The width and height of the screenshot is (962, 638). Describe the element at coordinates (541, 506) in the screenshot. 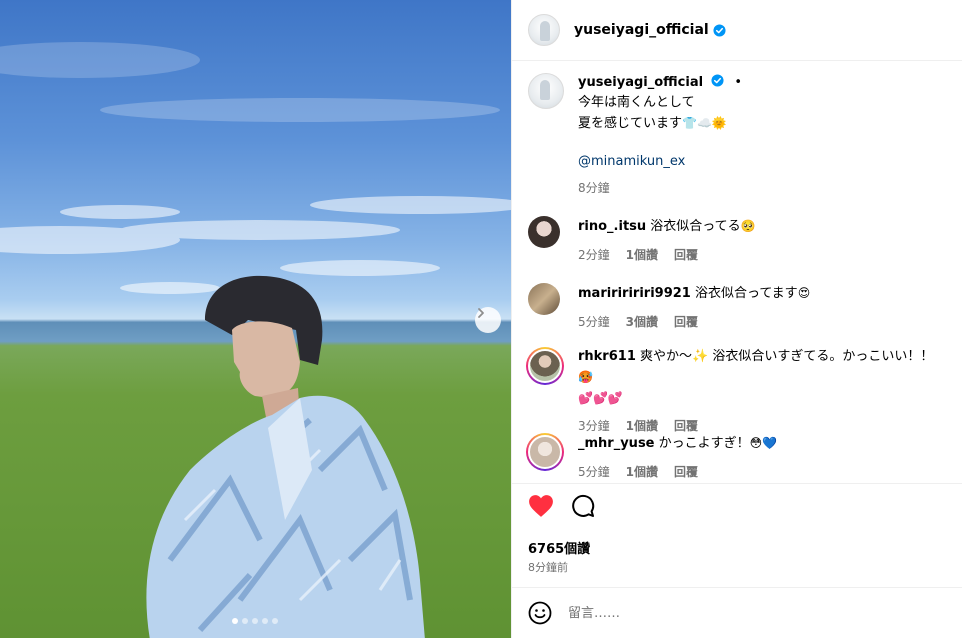

I see `heart-filled-icon` at that location.